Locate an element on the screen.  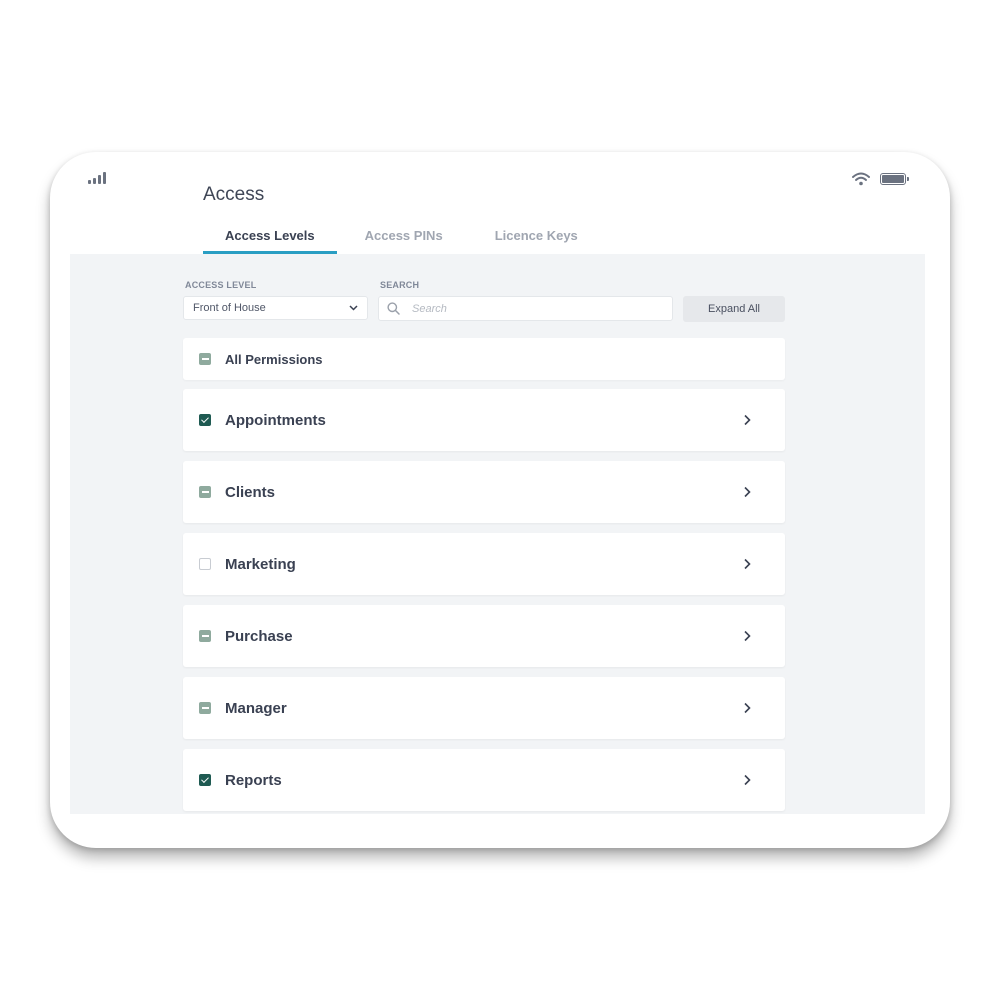
expand-all-button: Expand All is located at coordinates (734, 309).